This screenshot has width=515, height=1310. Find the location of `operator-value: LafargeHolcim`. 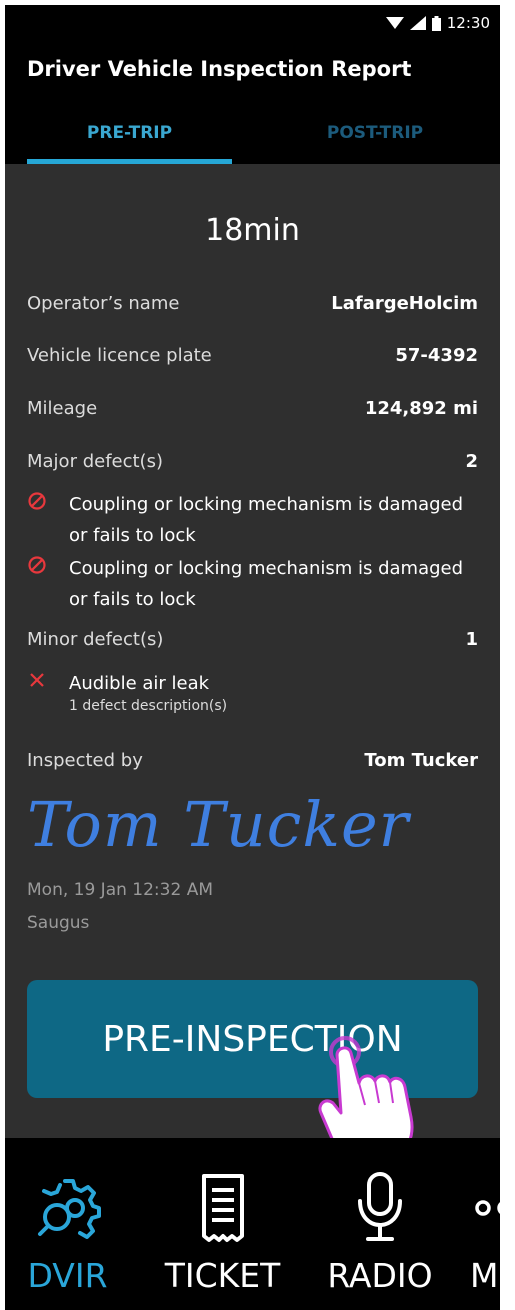

operator-value: LafargeHolcim is located at coordinates (404, 303).